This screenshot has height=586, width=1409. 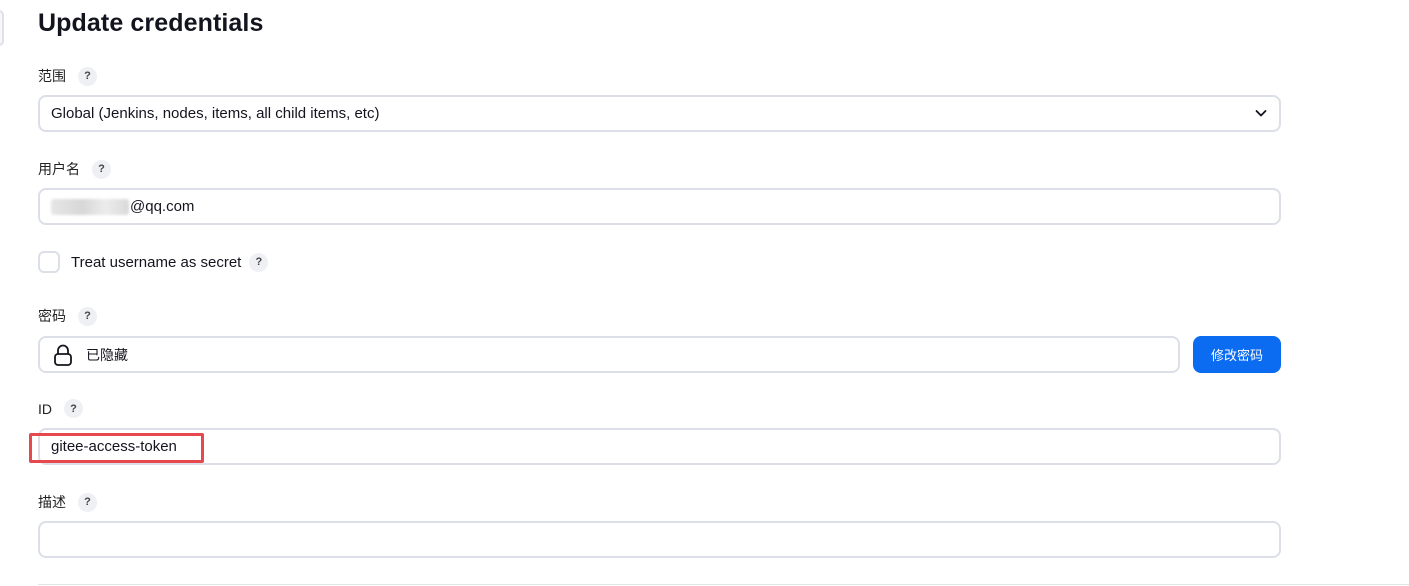 What do you see at coordinates (67, 502) in the screenshot?
I see `description-label-row: 描述 ?` at bounding box center [67, 502].